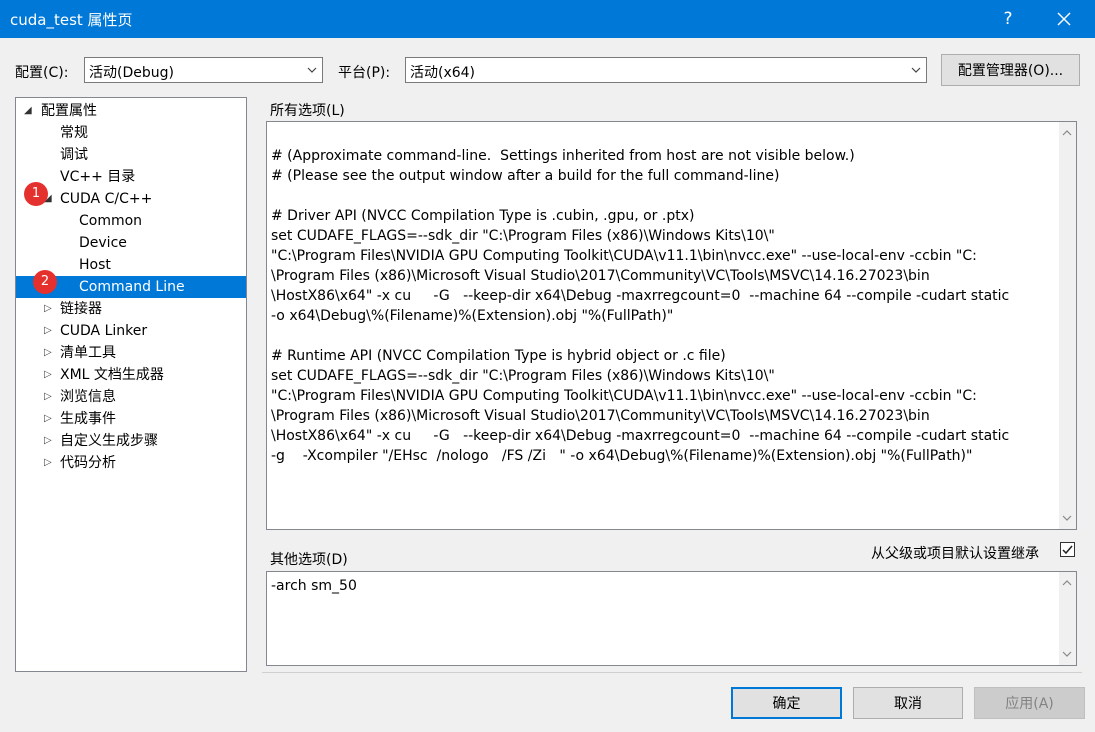 The height and width of the screenshot is (732, 1095). I want to click on tree-item-label: Command Line, so click(132, 287).